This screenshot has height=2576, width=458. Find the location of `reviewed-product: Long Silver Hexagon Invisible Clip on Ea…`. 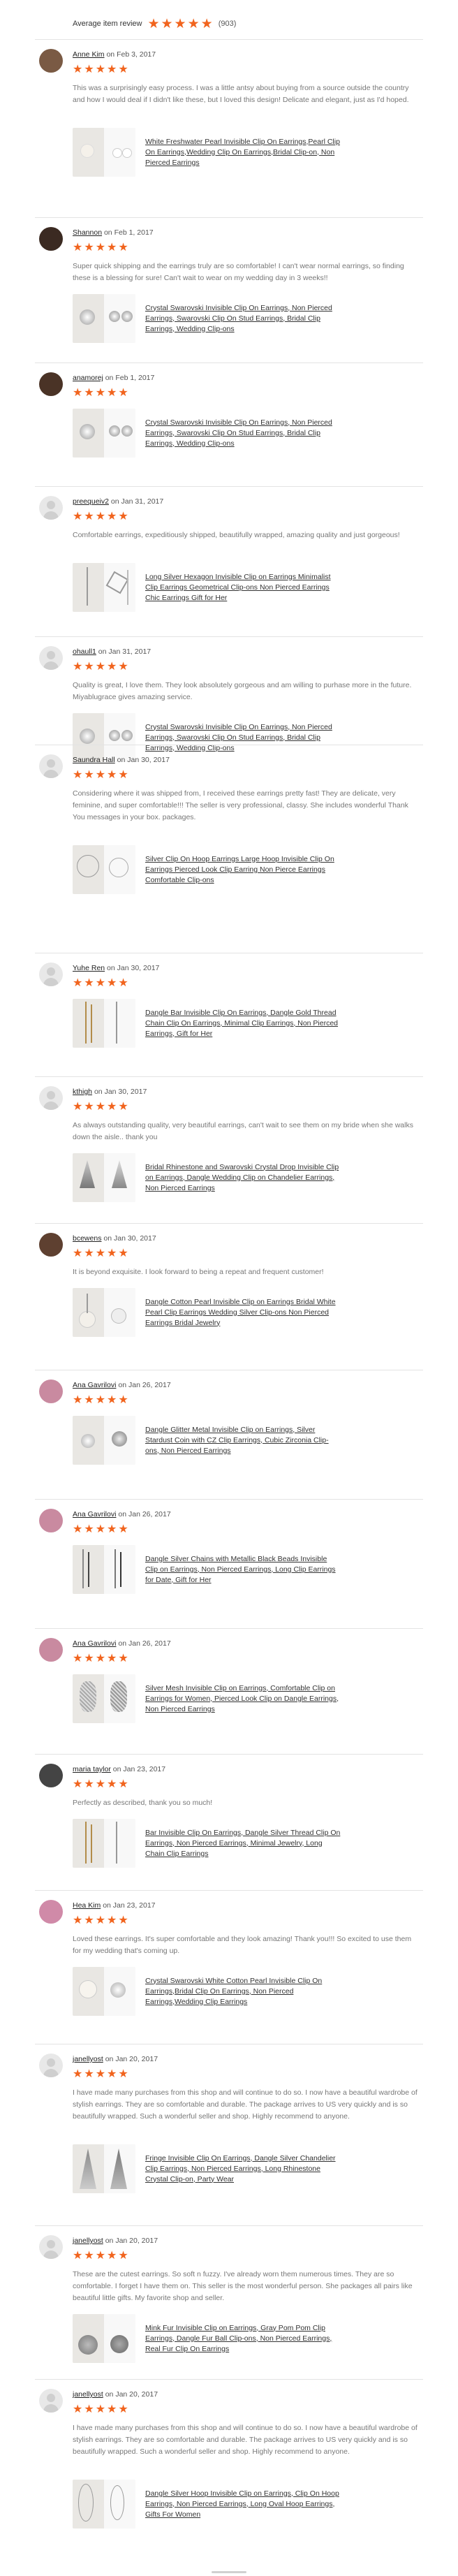

reviewed-product: Long Silver Hexagon Invisible Clip on Ea… is located at coordinates (207, 587).